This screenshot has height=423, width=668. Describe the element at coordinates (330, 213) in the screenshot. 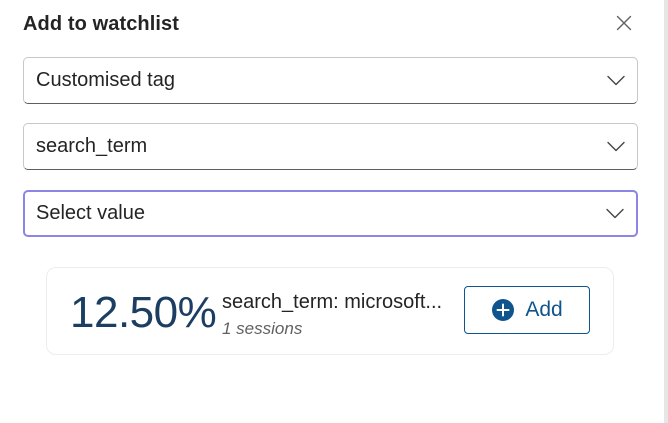

I see `tag-value-select: Select value` at that location.